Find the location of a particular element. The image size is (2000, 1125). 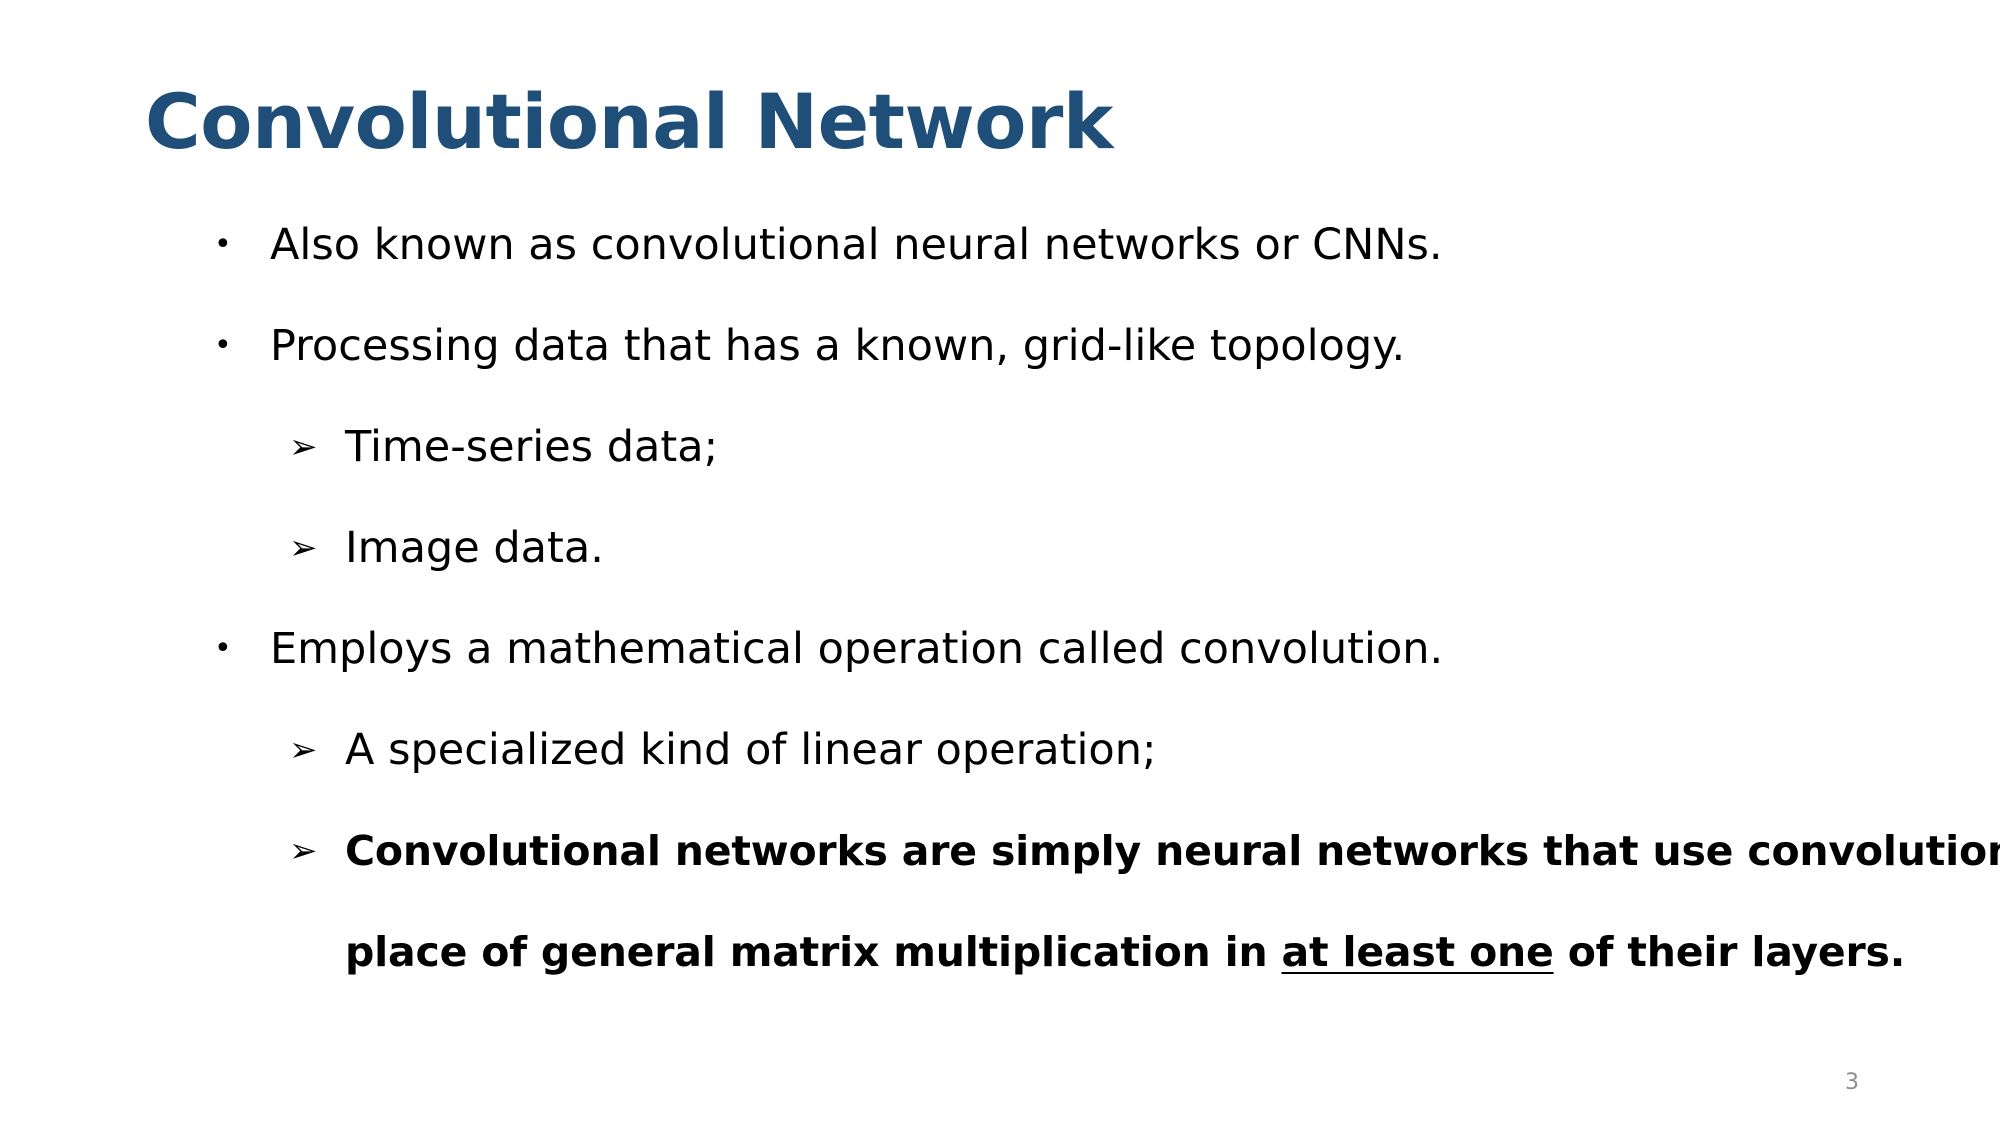

underlined-emphasis: at least one is located at coordinates (1417, 952).